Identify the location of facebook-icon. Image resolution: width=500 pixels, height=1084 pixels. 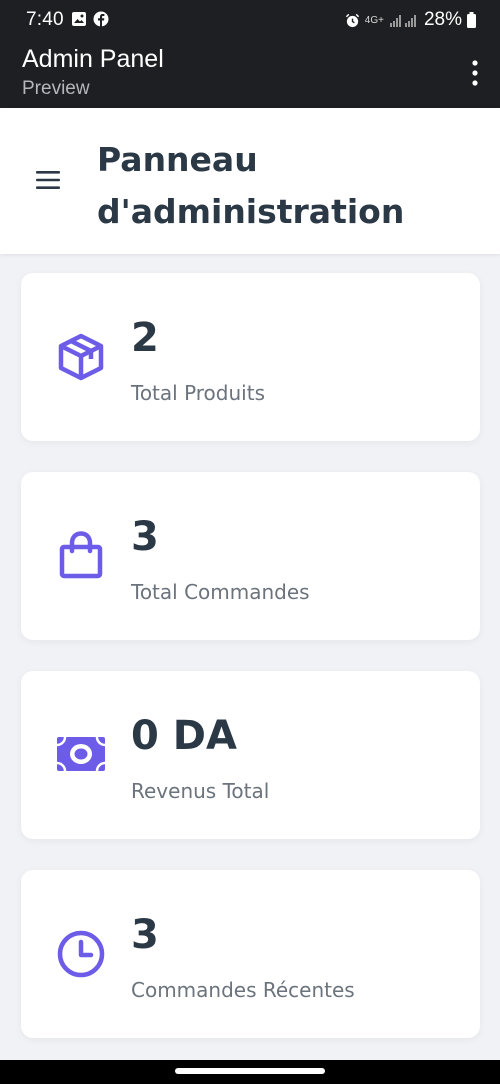
(101, 19).